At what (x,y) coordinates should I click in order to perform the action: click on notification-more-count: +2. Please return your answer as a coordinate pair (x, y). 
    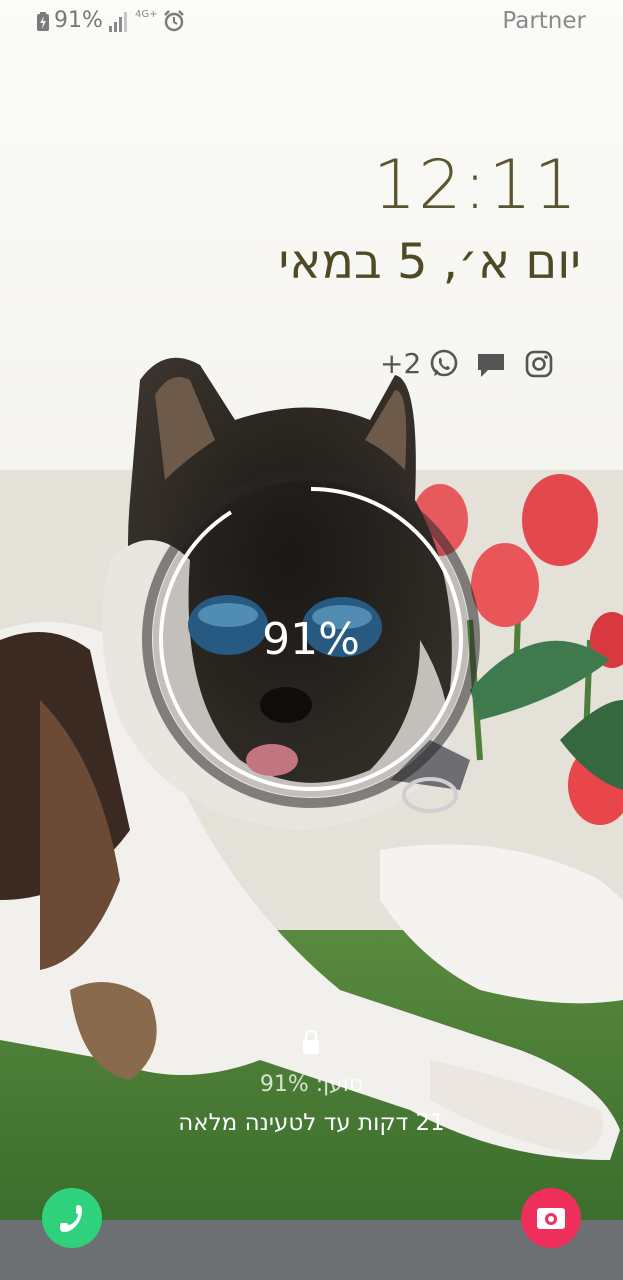
    Looking at the image, I should click on (401, 363).